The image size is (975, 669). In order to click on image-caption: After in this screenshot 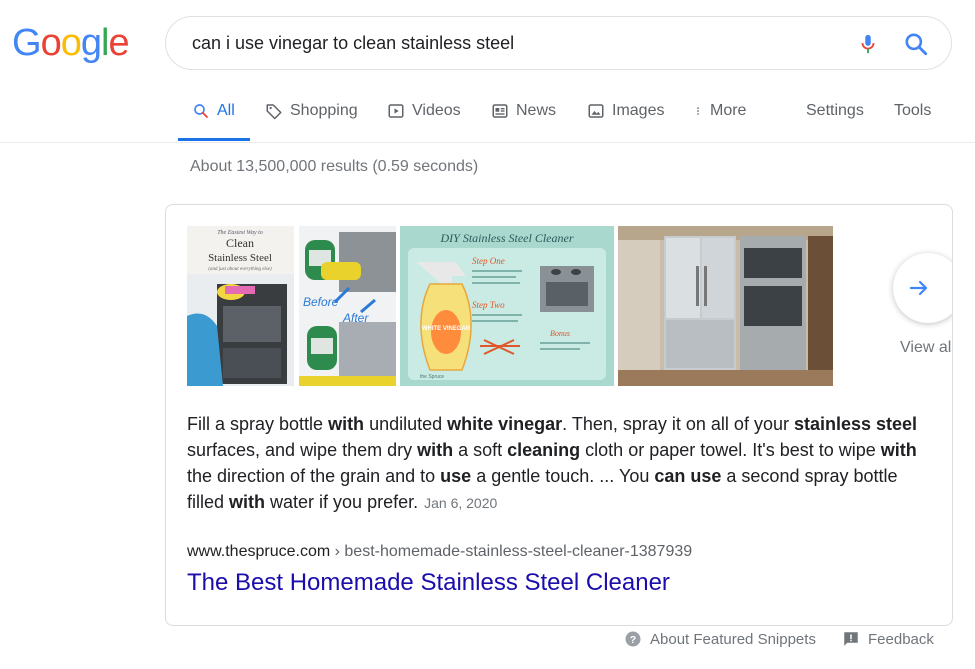, I will do `click(355, 318)`.